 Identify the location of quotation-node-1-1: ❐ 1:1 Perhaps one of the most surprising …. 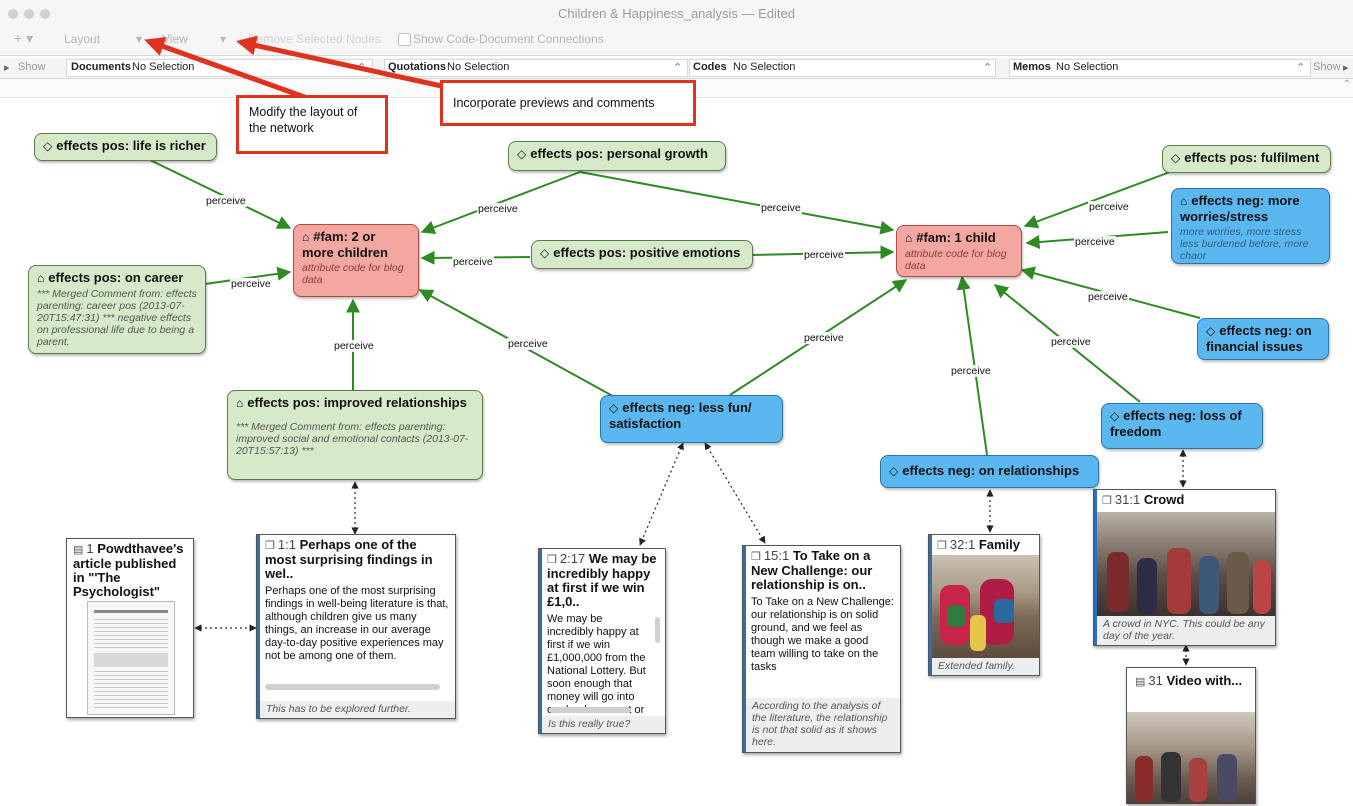
(356, 626).